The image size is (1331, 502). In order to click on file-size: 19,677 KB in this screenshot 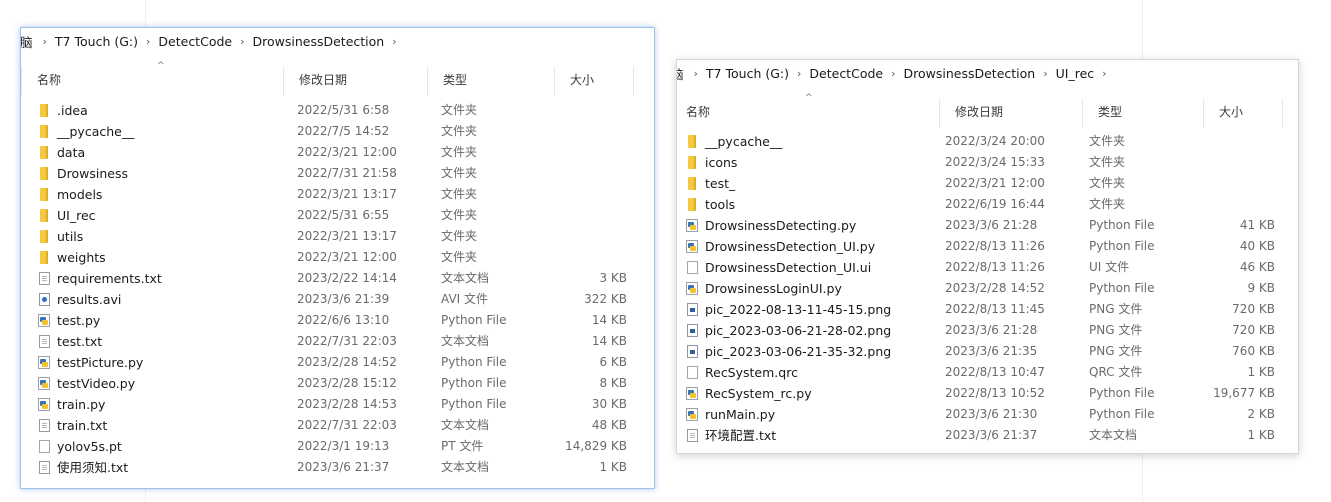, I will do `click(1244, 393)`.